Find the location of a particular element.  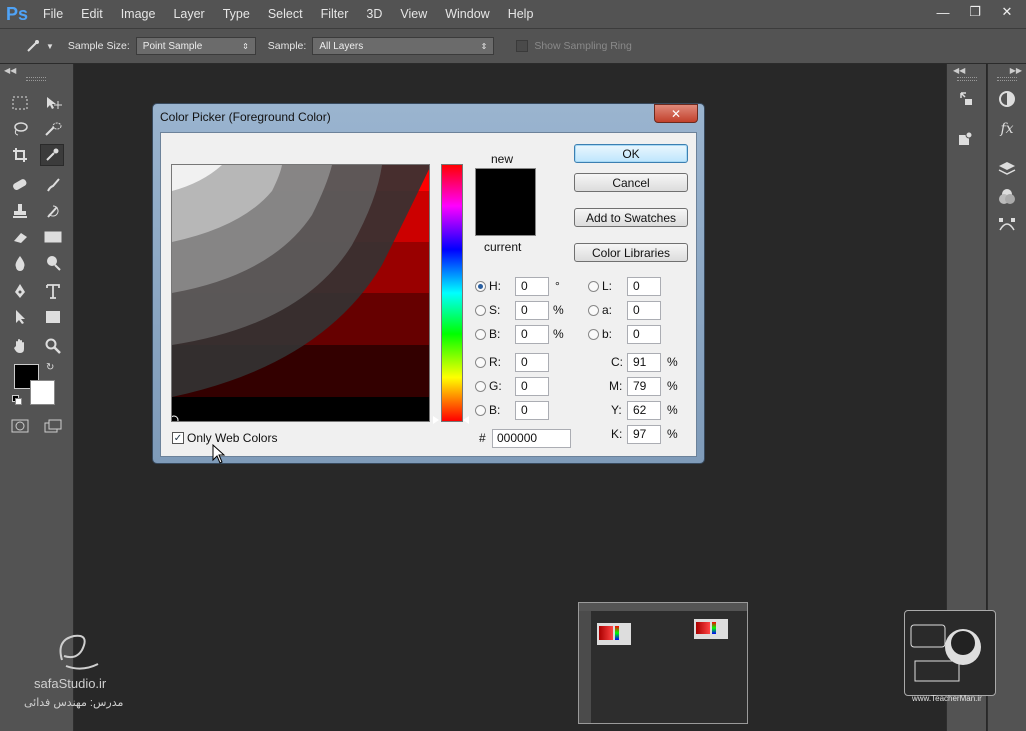

menu-image: Image is located at coordinates (138, 14).